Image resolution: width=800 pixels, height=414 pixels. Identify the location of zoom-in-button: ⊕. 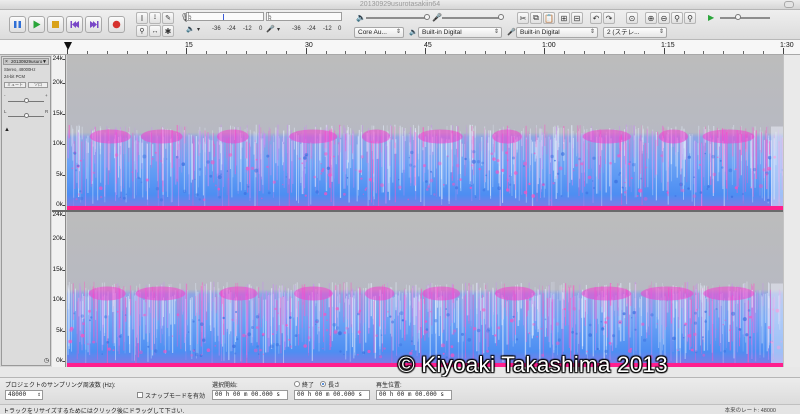
(651, 18).